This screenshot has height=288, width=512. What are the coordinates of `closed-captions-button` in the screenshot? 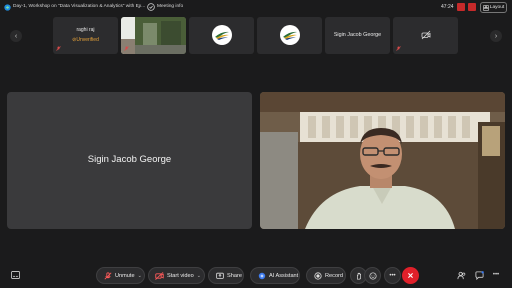 It's located at (15, 275).